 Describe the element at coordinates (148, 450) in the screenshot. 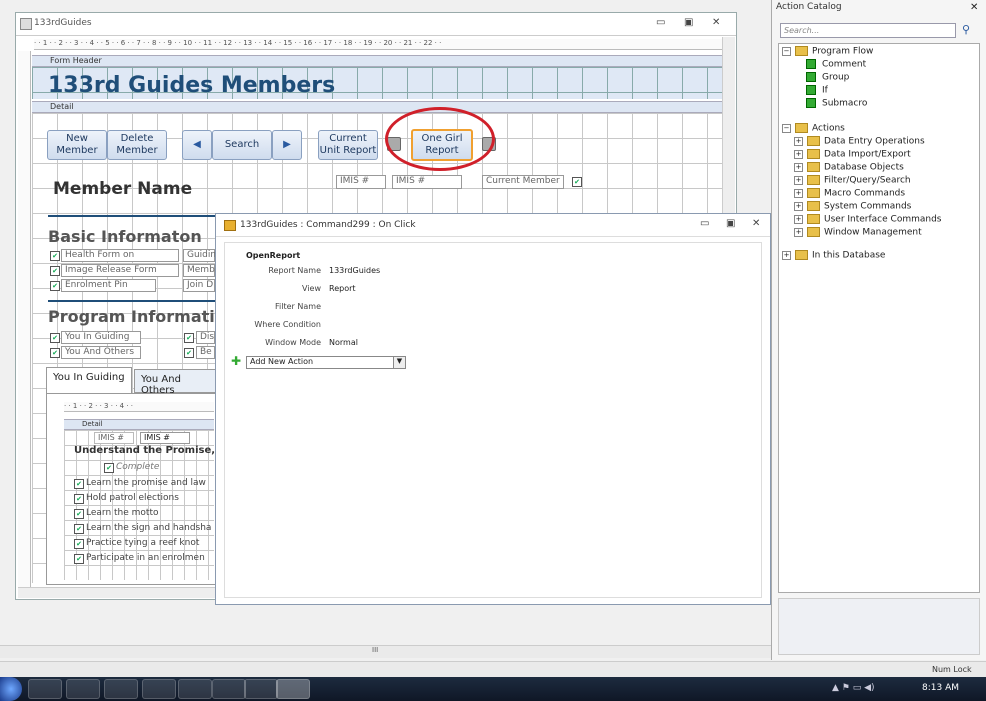

I see `sub-heading: Understand the Promise, I` at that location.